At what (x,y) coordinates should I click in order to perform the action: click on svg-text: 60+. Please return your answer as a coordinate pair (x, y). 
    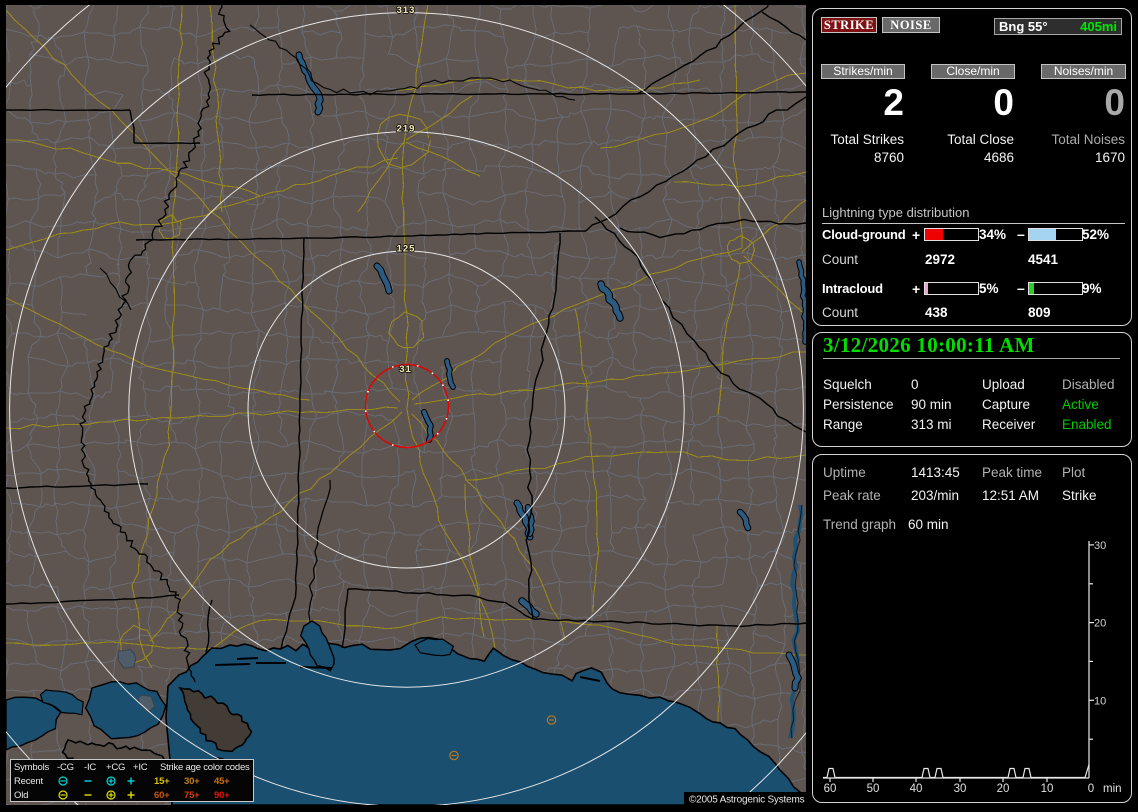
    Looking at the image, I should click on (162, 795).